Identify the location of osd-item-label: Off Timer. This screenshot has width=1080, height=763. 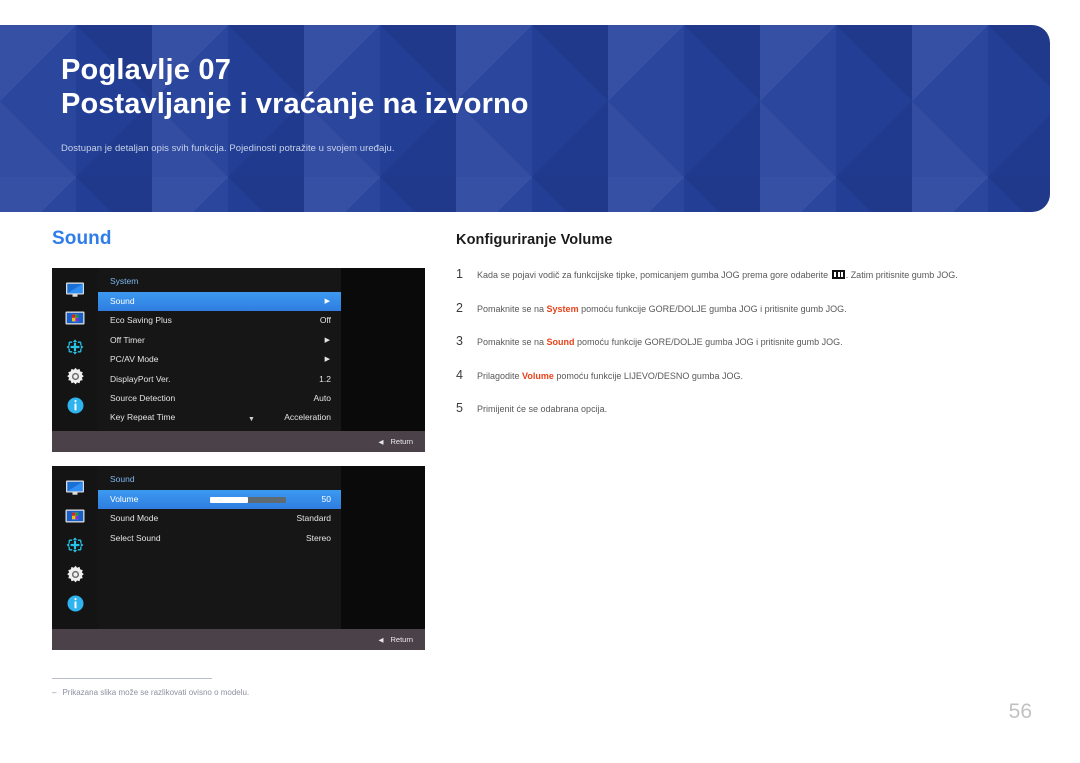
(127, 339).